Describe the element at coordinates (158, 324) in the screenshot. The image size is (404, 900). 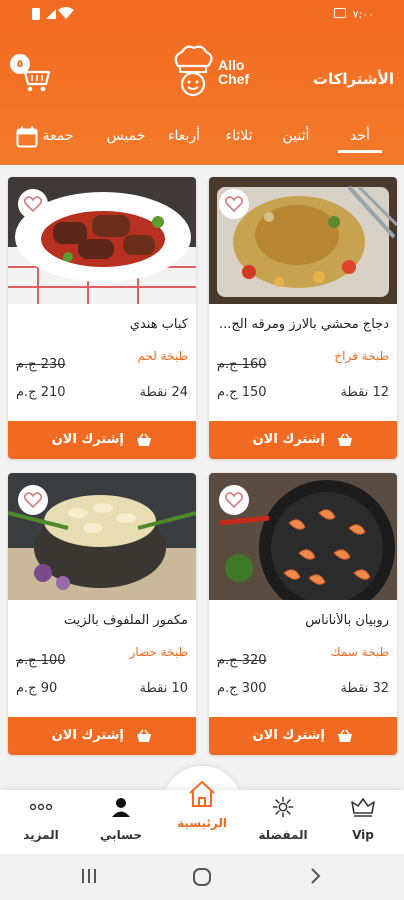
I see `meal-name: كباب هندي` at that location.